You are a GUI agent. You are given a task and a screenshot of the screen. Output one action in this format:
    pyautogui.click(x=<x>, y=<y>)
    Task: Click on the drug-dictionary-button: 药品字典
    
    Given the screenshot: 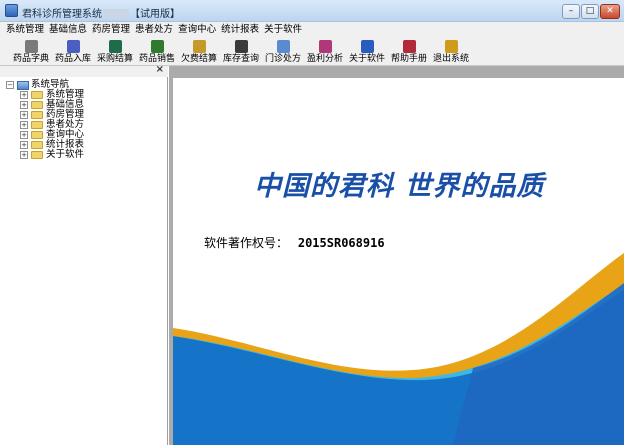 What is the action you would take?
    pyautogui.click(x=31, y=52)
    